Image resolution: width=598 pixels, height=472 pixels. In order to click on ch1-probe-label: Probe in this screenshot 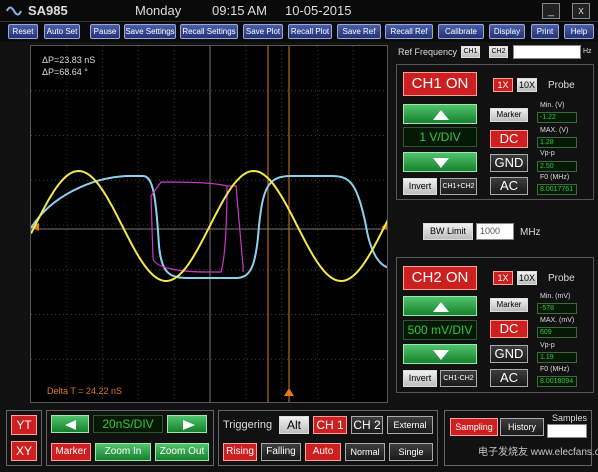, I will do `click(561, 85)`.